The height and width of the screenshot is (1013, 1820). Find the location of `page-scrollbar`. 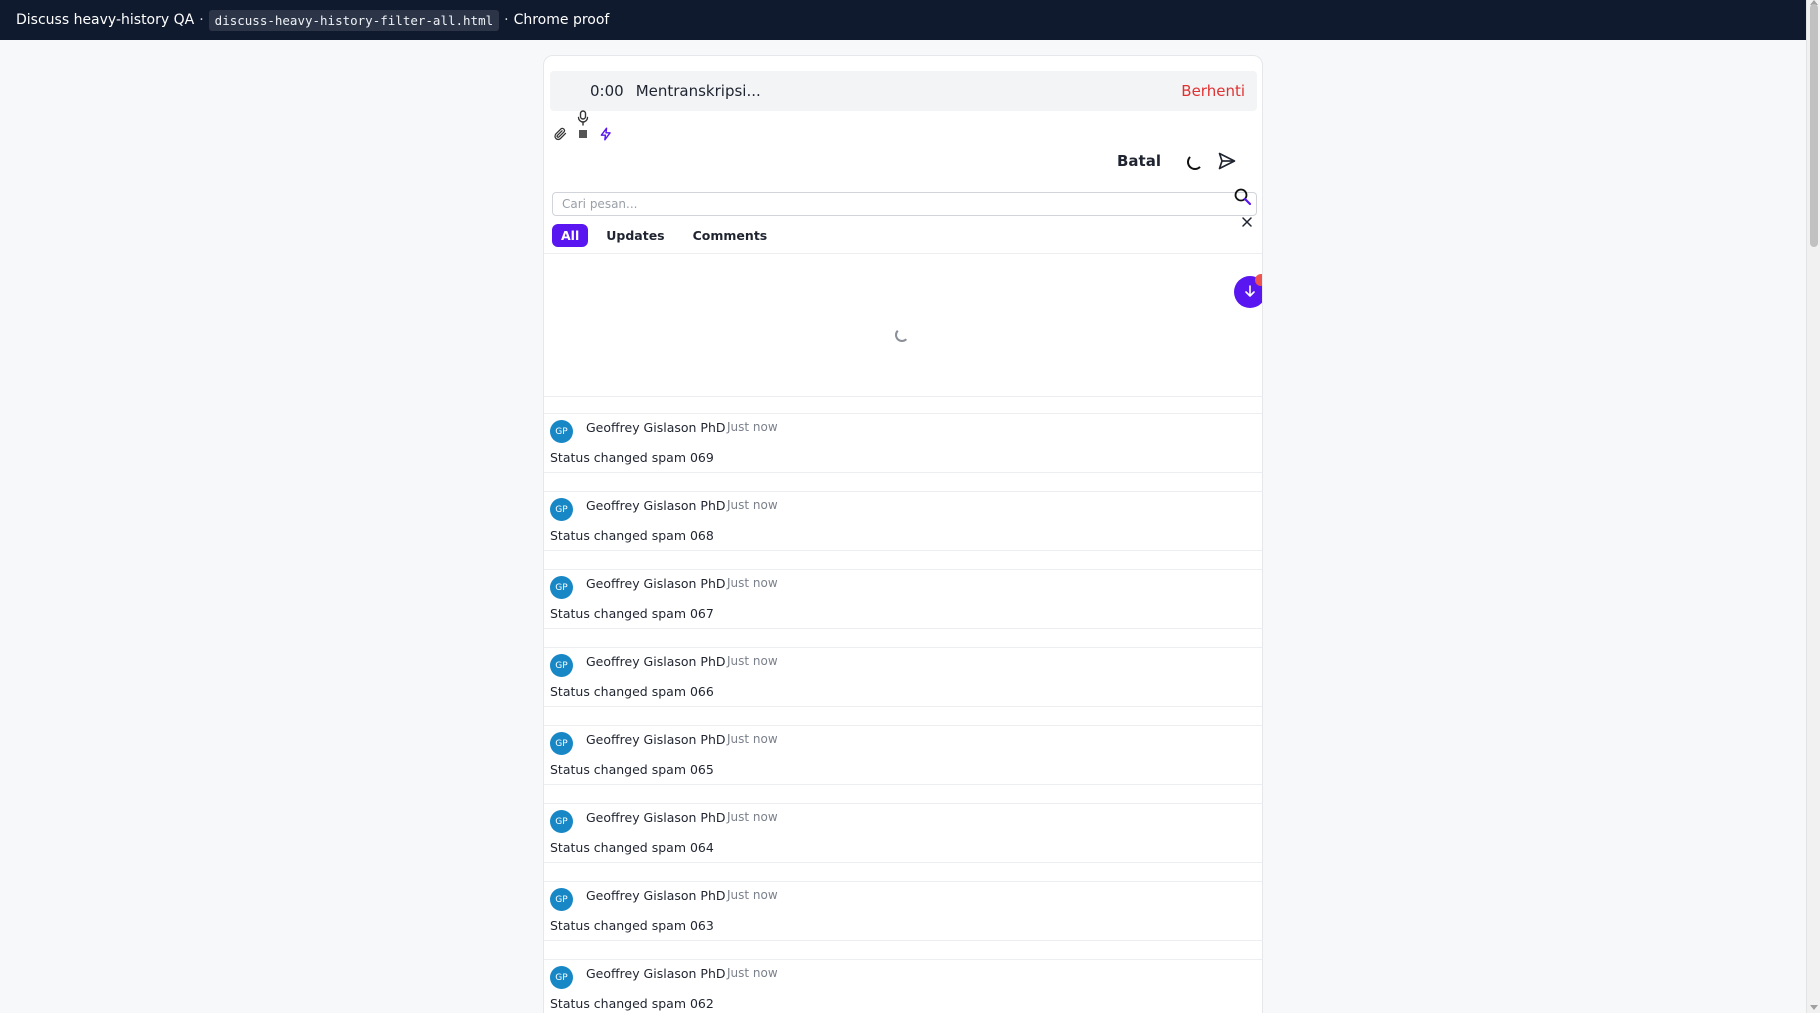

page-scrollbar is located at coordinates (1813, 506).